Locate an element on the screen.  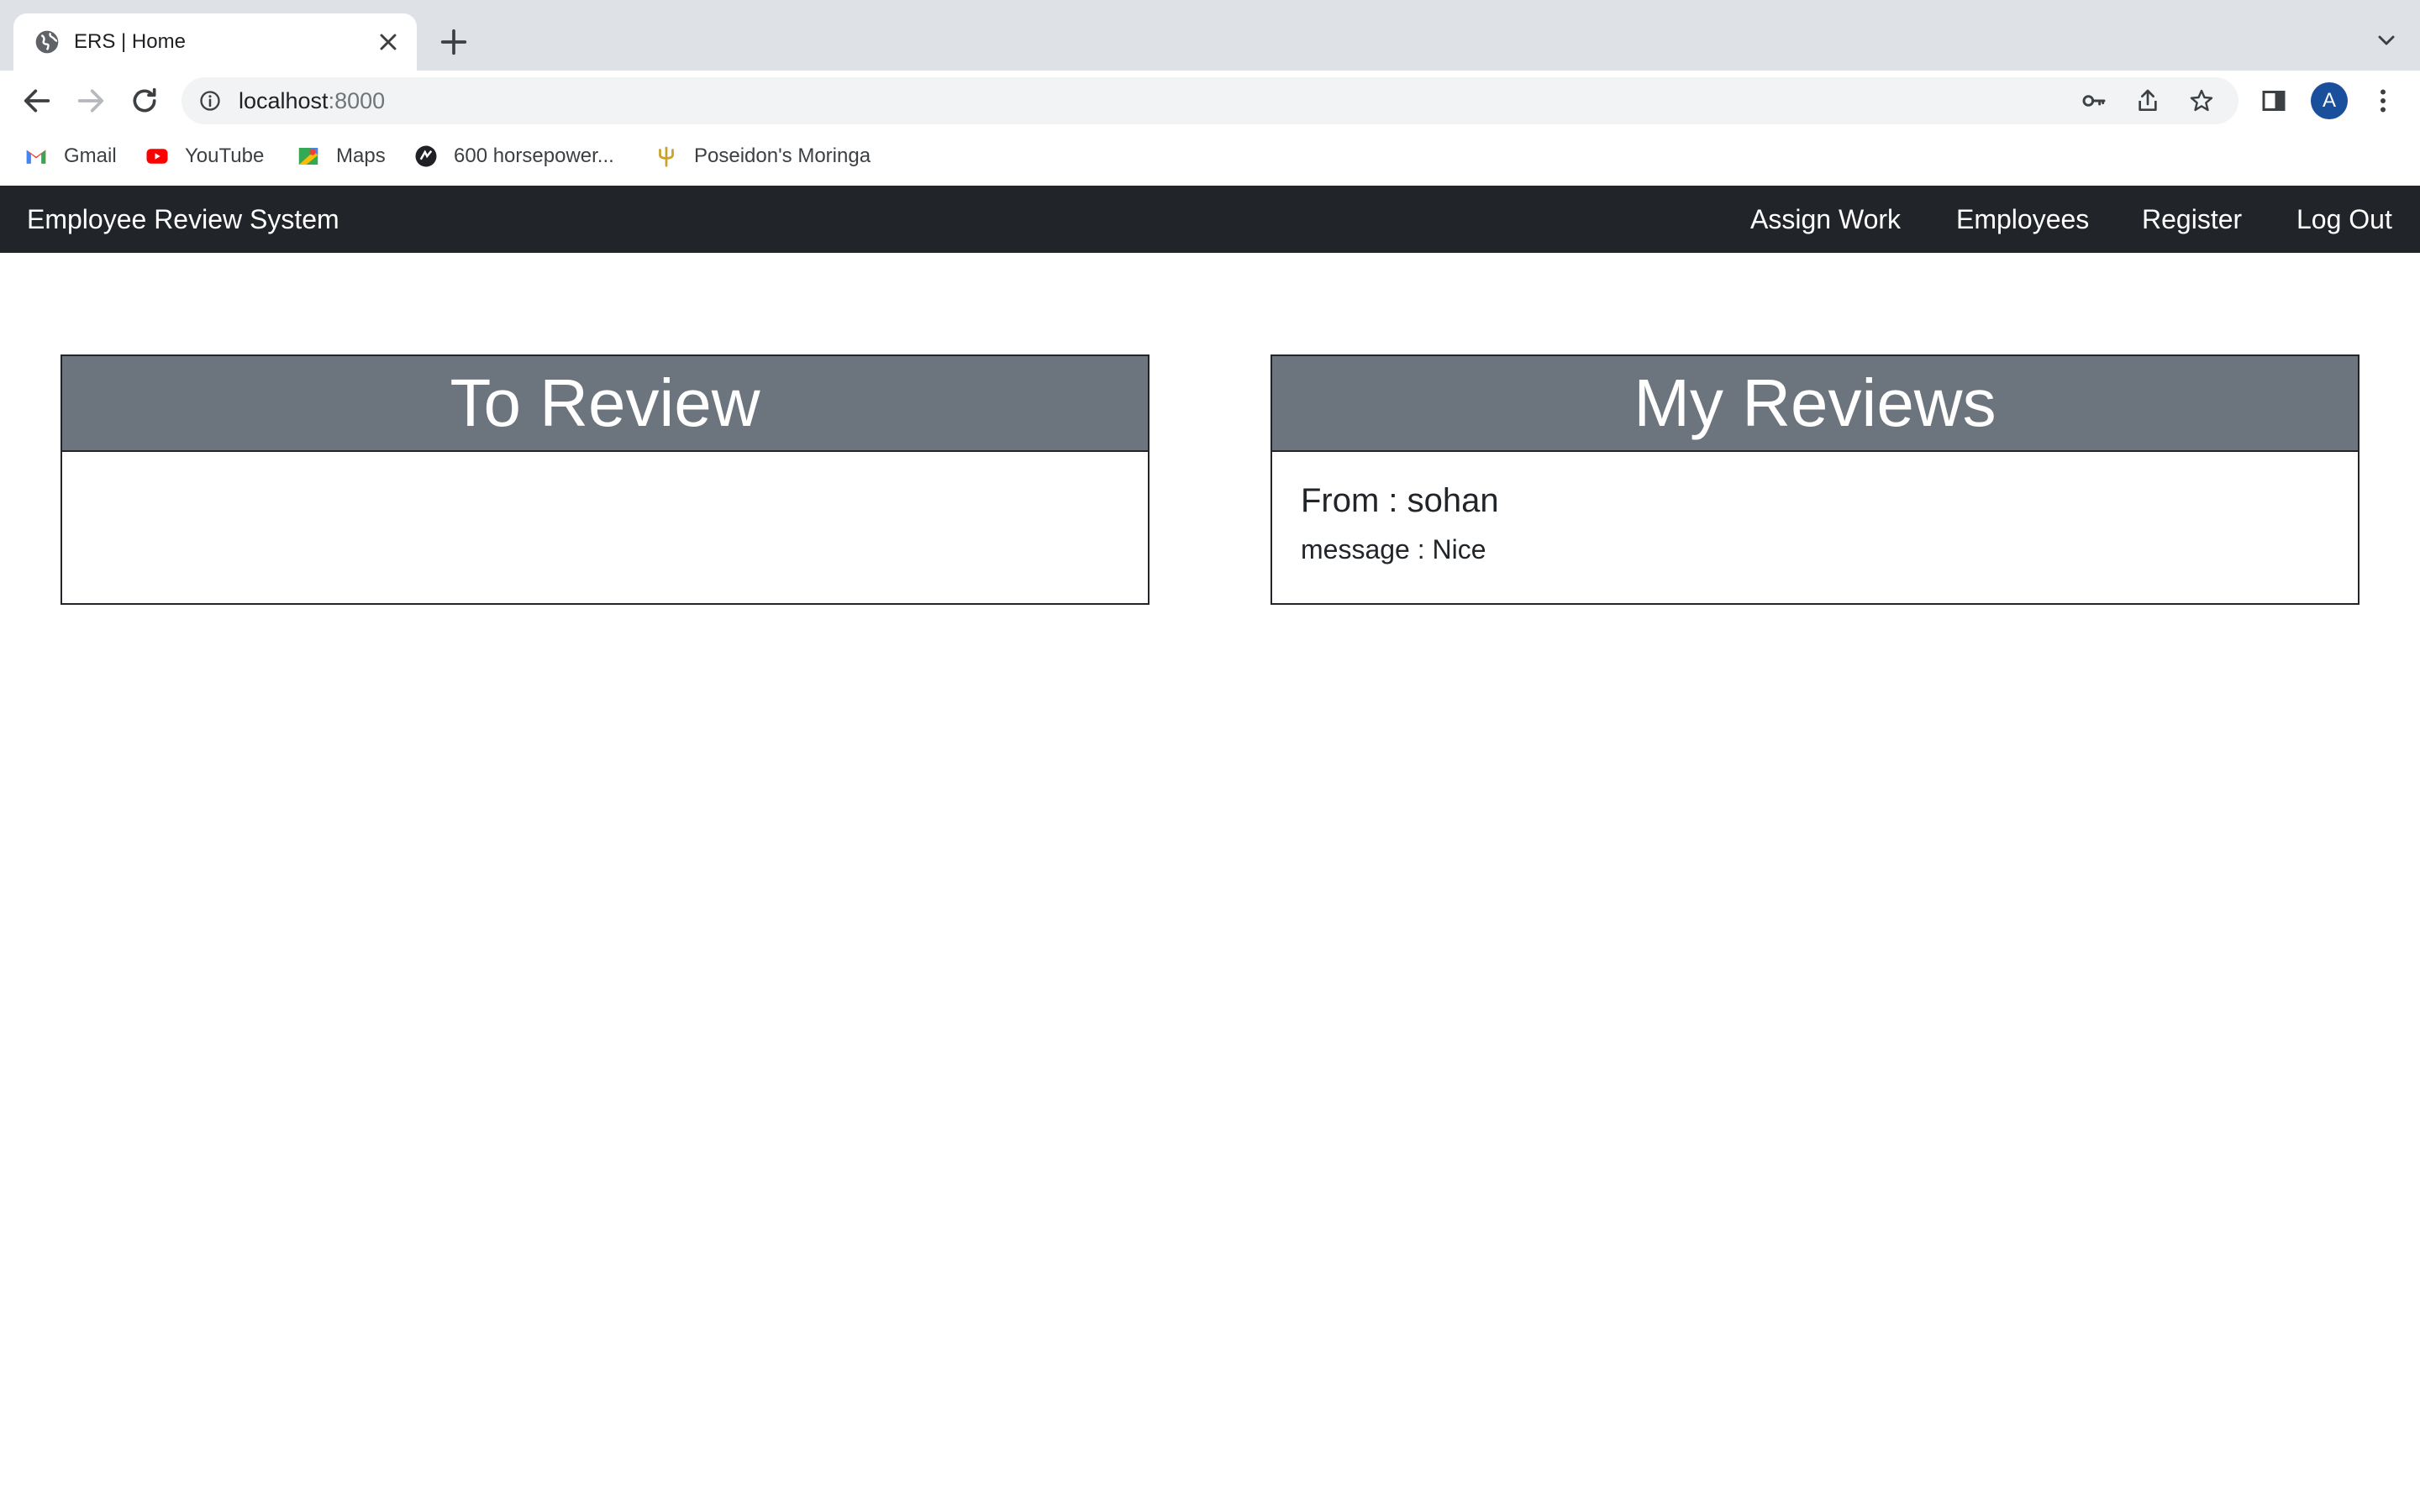
my-reviews-list: From : sohan message : Nice is located at coordinates (1815, 523).